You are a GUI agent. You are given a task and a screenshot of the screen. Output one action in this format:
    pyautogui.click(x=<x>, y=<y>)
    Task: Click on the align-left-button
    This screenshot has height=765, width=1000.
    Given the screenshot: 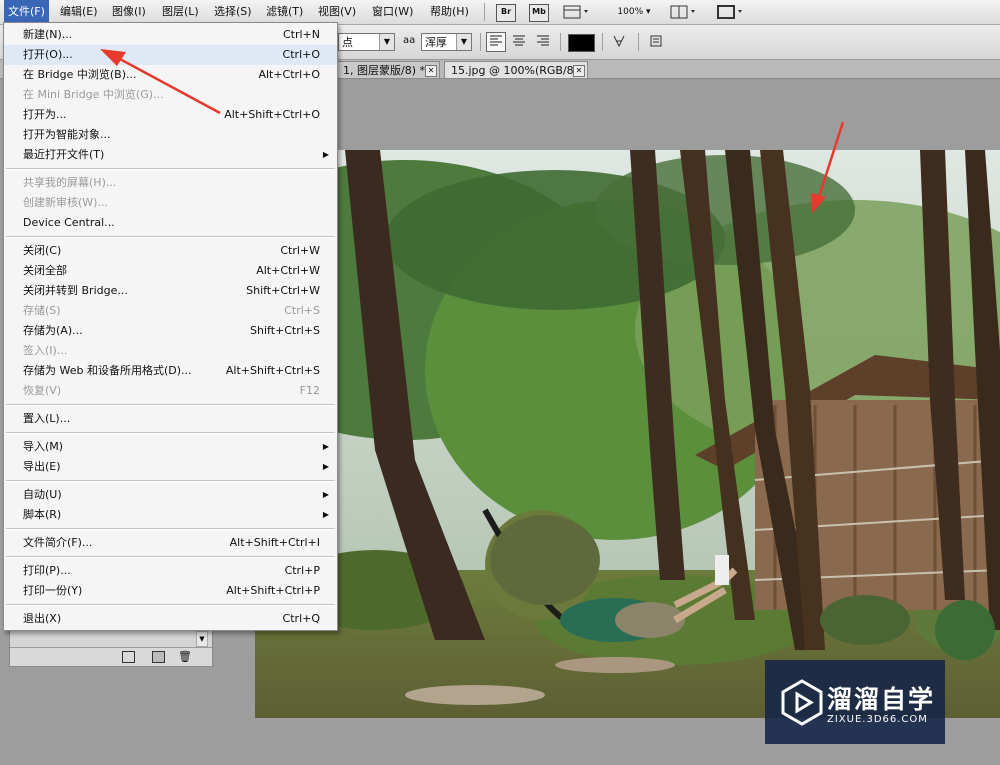 What is the action you would take?
    pyautogui.click(x=496, y=42)
    